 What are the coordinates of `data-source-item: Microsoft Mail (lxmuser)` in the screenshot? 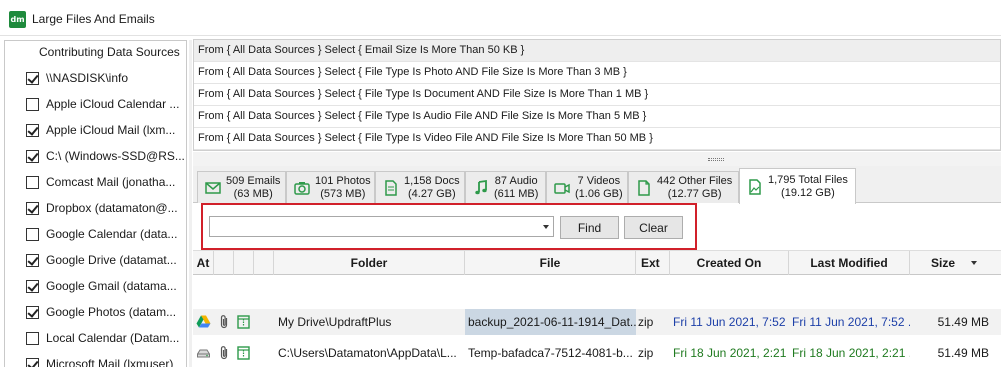 It's located at (95, 359).